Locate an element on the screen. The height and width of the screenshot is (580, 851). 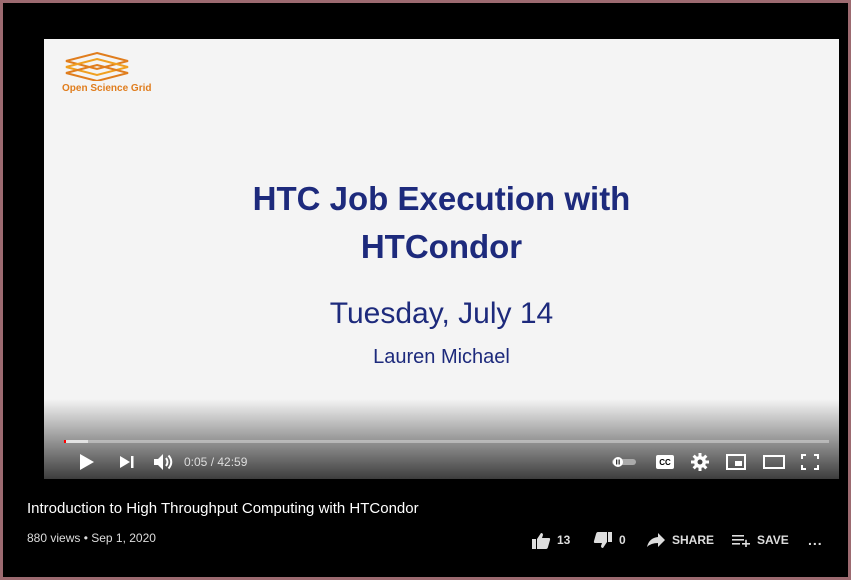
slide-author: Lauren Michael is located at coordinates (441, 357).